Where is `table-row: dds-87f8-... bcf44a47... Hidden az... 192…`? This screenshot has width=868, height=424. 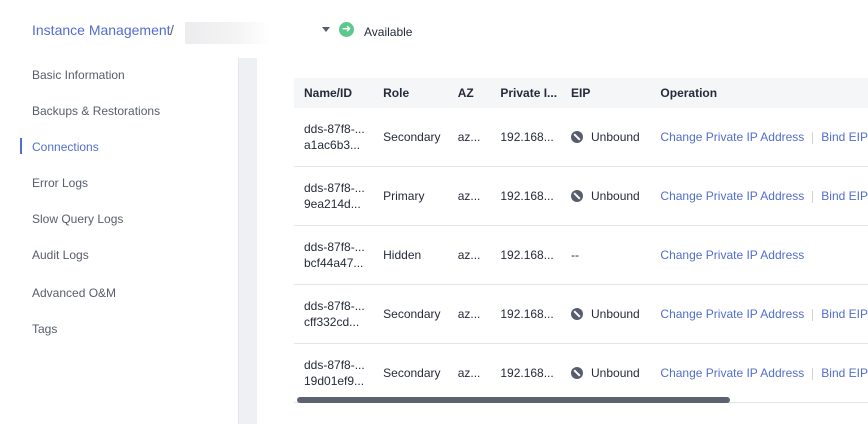
table-row: dds-87f8-... bcf44a47... Hidden az... 192… is located at coordinates (581, 255).